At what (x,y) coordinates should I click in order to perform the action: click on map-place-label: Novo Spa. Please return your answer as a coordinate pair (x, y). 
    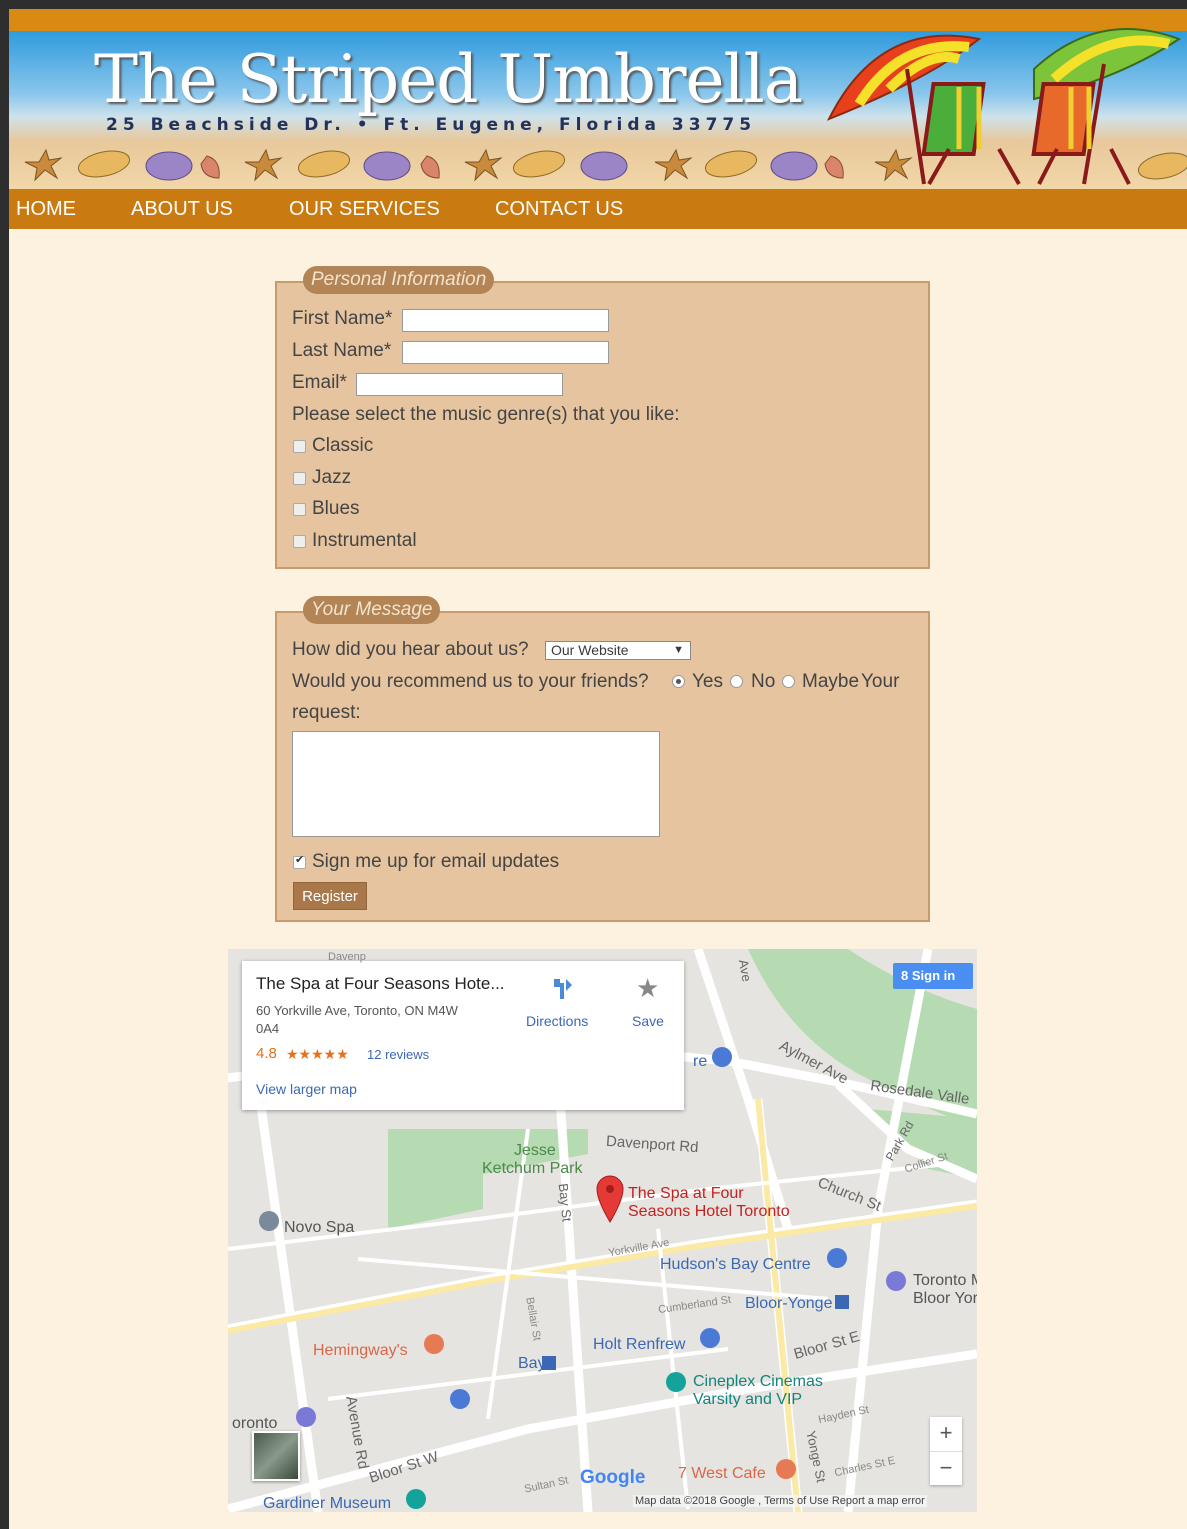
    Looking at the image, I should click on (319, 1227).